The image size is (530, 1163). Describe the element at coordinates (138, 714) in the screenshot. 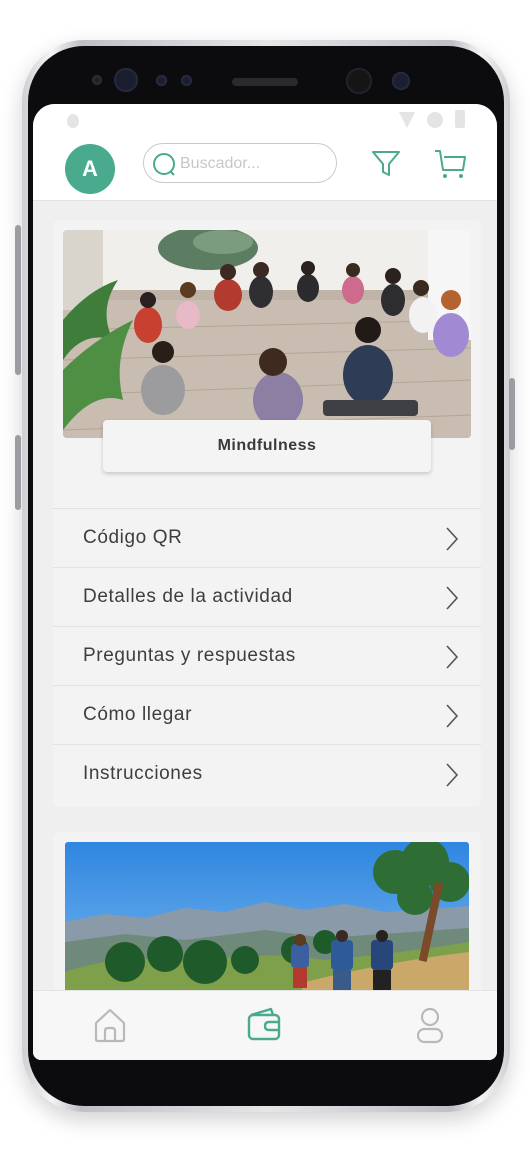

I see `menu-item-label: Cómo llegar` at that location.